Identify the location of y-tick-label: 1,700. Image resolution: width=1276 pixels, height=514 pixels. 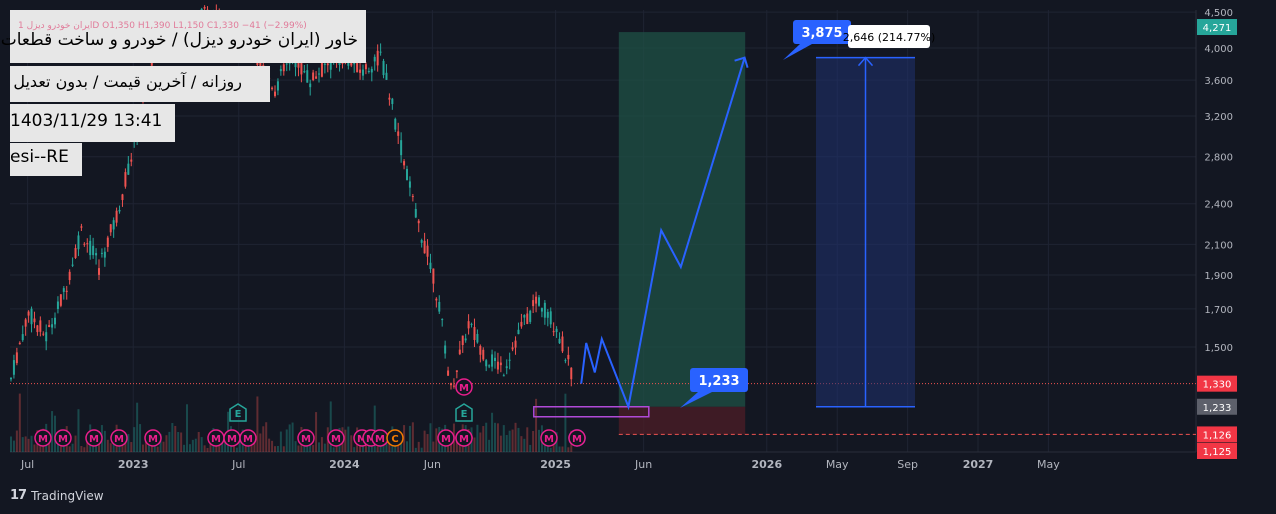
(1218, 310).